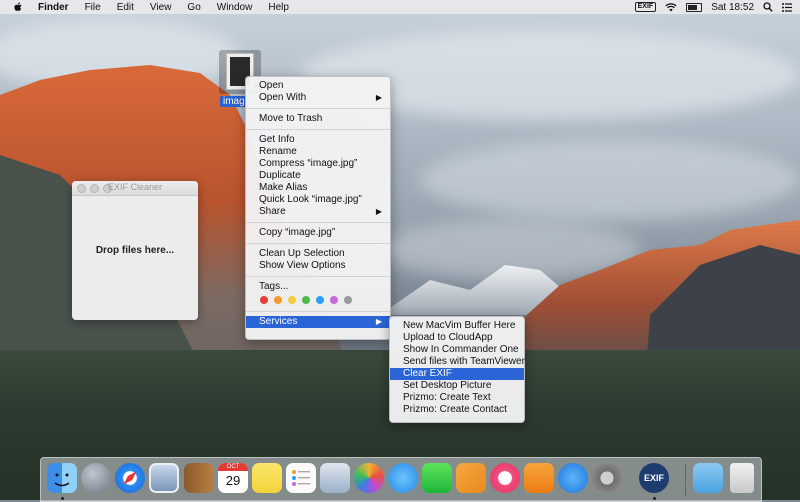 This screenshot has height=502, width=800. What do you see at coordinates (318, 152) in the screenshot?
I see `menu-item-rename: Rename` at bounding box center [318, 152].